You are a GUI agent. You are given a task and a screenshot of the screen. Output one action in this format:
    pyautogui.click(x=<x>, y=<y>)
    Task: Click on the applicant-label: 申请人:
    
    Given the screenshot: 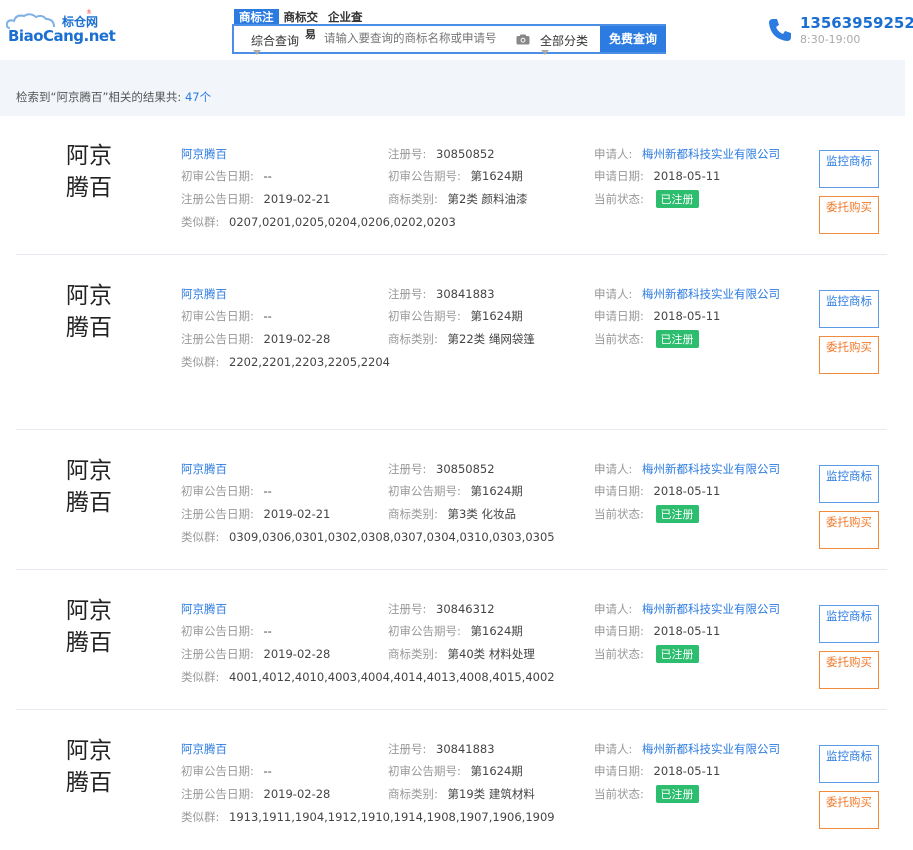 What is the action you would take?
    pyautogui.click(x=613, y=469)
    